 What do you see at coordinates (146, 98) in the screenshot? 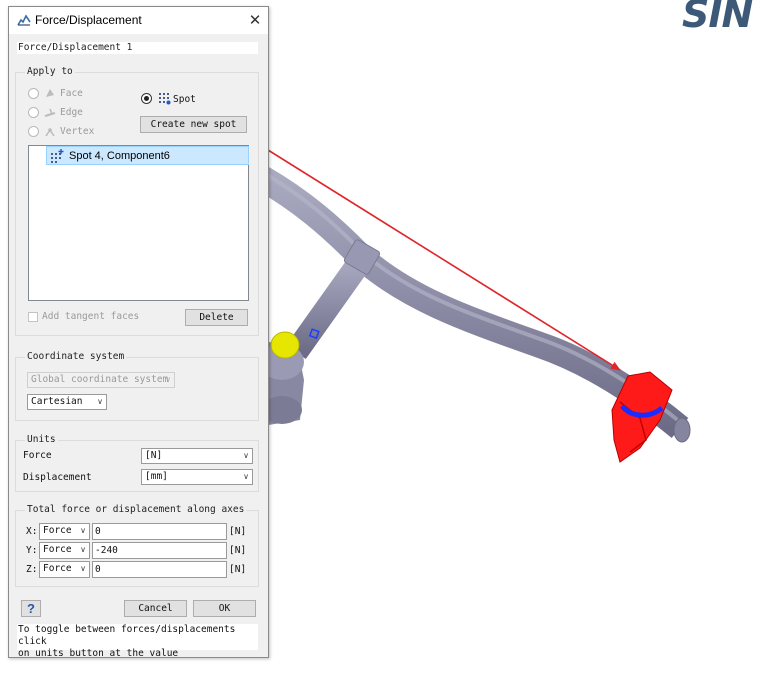
I see `spot-radio` at bounding box center [146, 98].